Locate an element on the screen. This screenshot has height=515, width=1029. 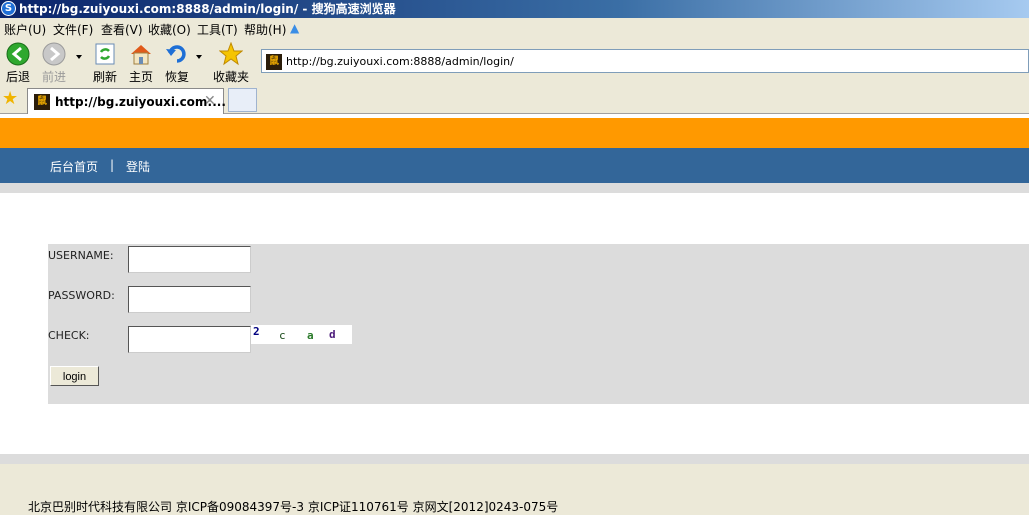
address-url: http://bg.zuiyouxi.com:8888/admin/login/ is located at coordinates (400, 61).